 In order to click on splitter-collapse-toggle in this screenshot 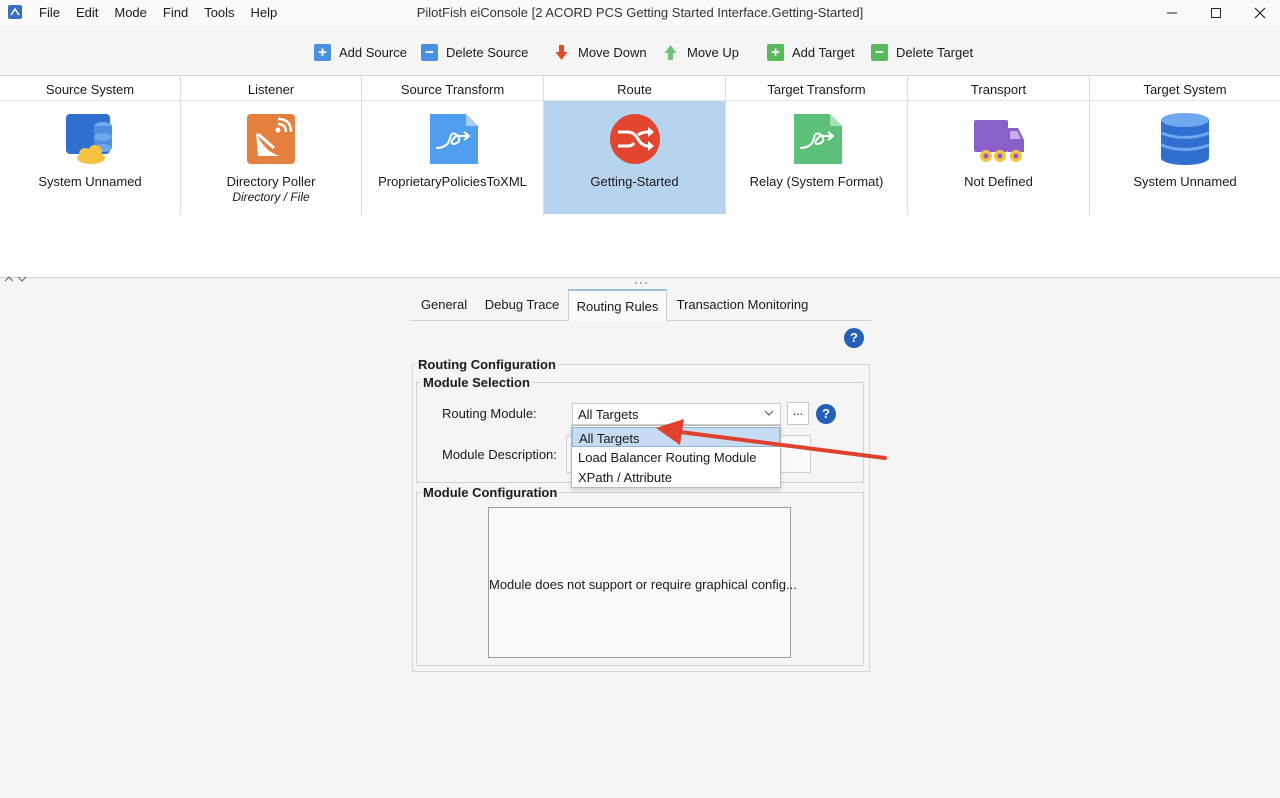, I will do `click(16, 280)`.